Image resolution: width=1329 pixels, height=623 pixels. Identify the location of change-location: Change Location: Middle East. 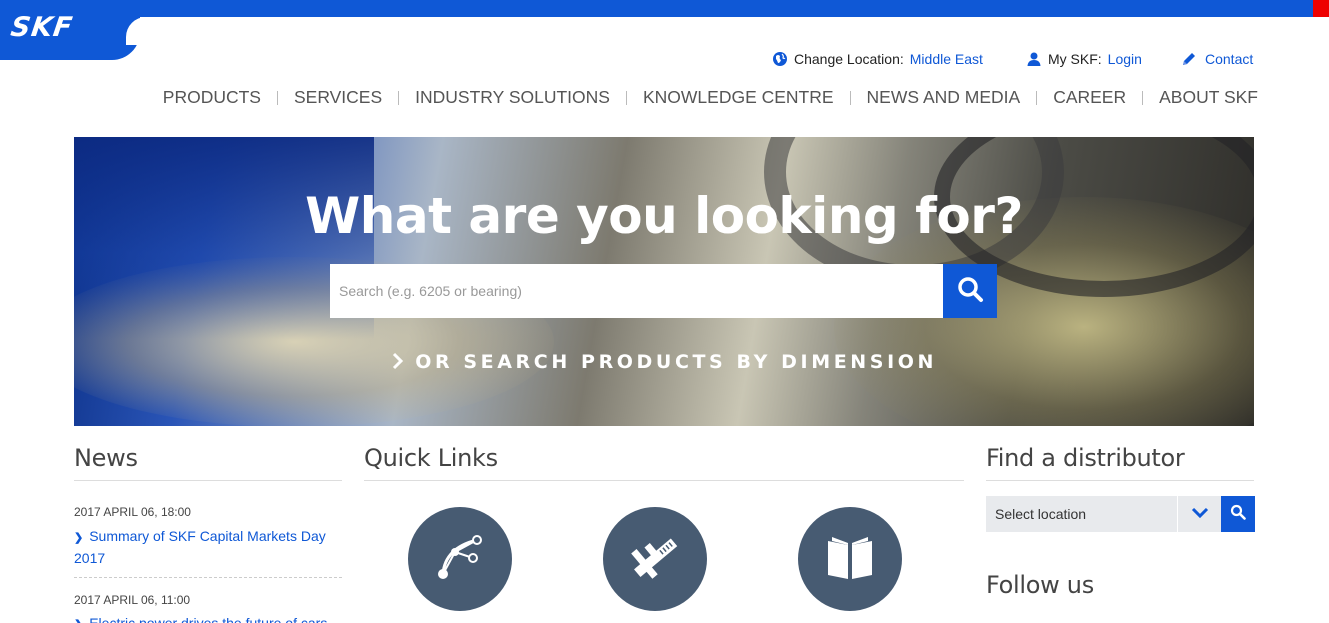
(877, 59).